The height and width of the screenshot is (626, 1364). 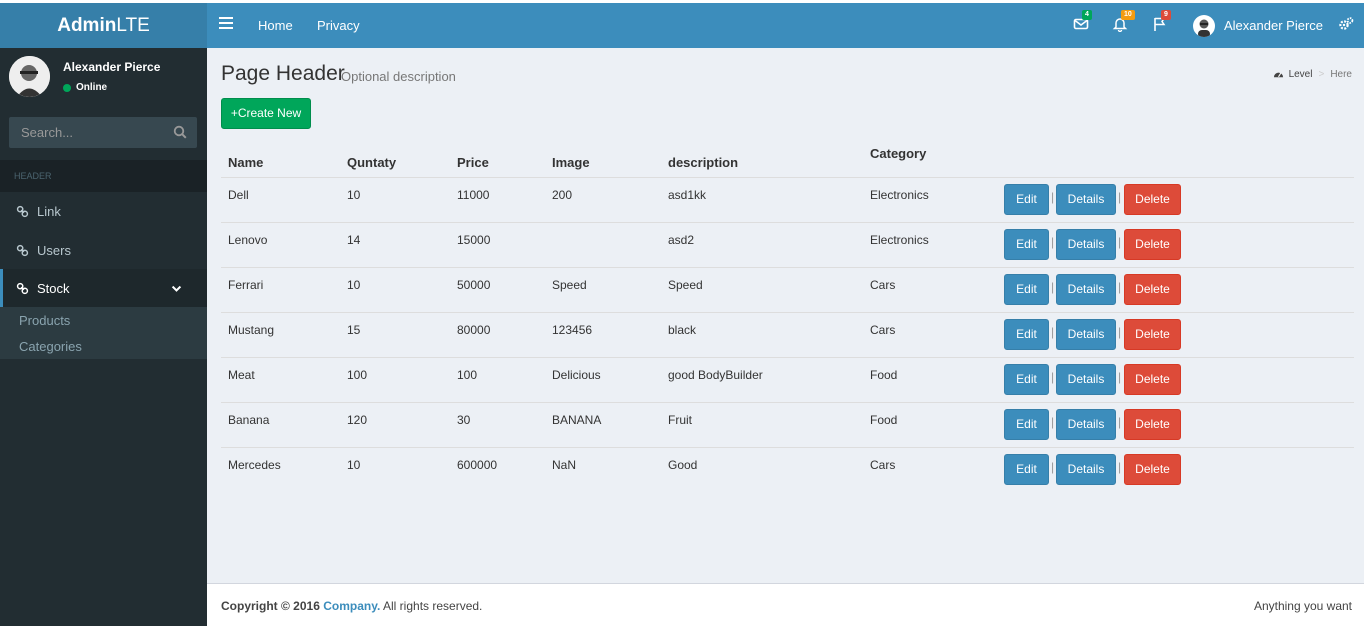 I want to click on avatar, so click(x=1204, y=25).